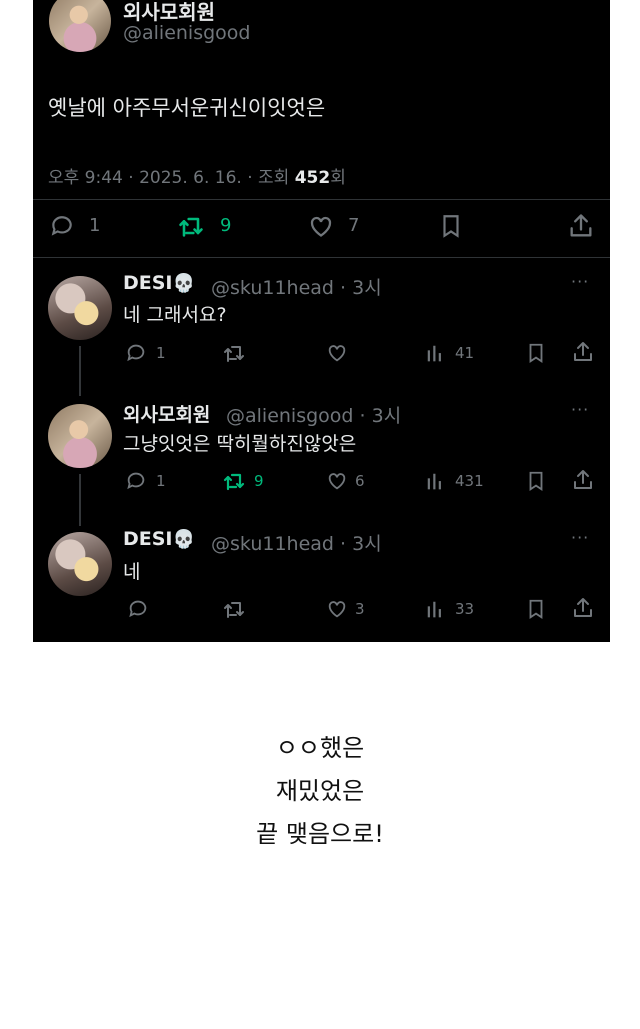  What do you see at coordinates (465, 609) in the screenshot?
I see `view-count: 33` at bounding box center [465, 609].